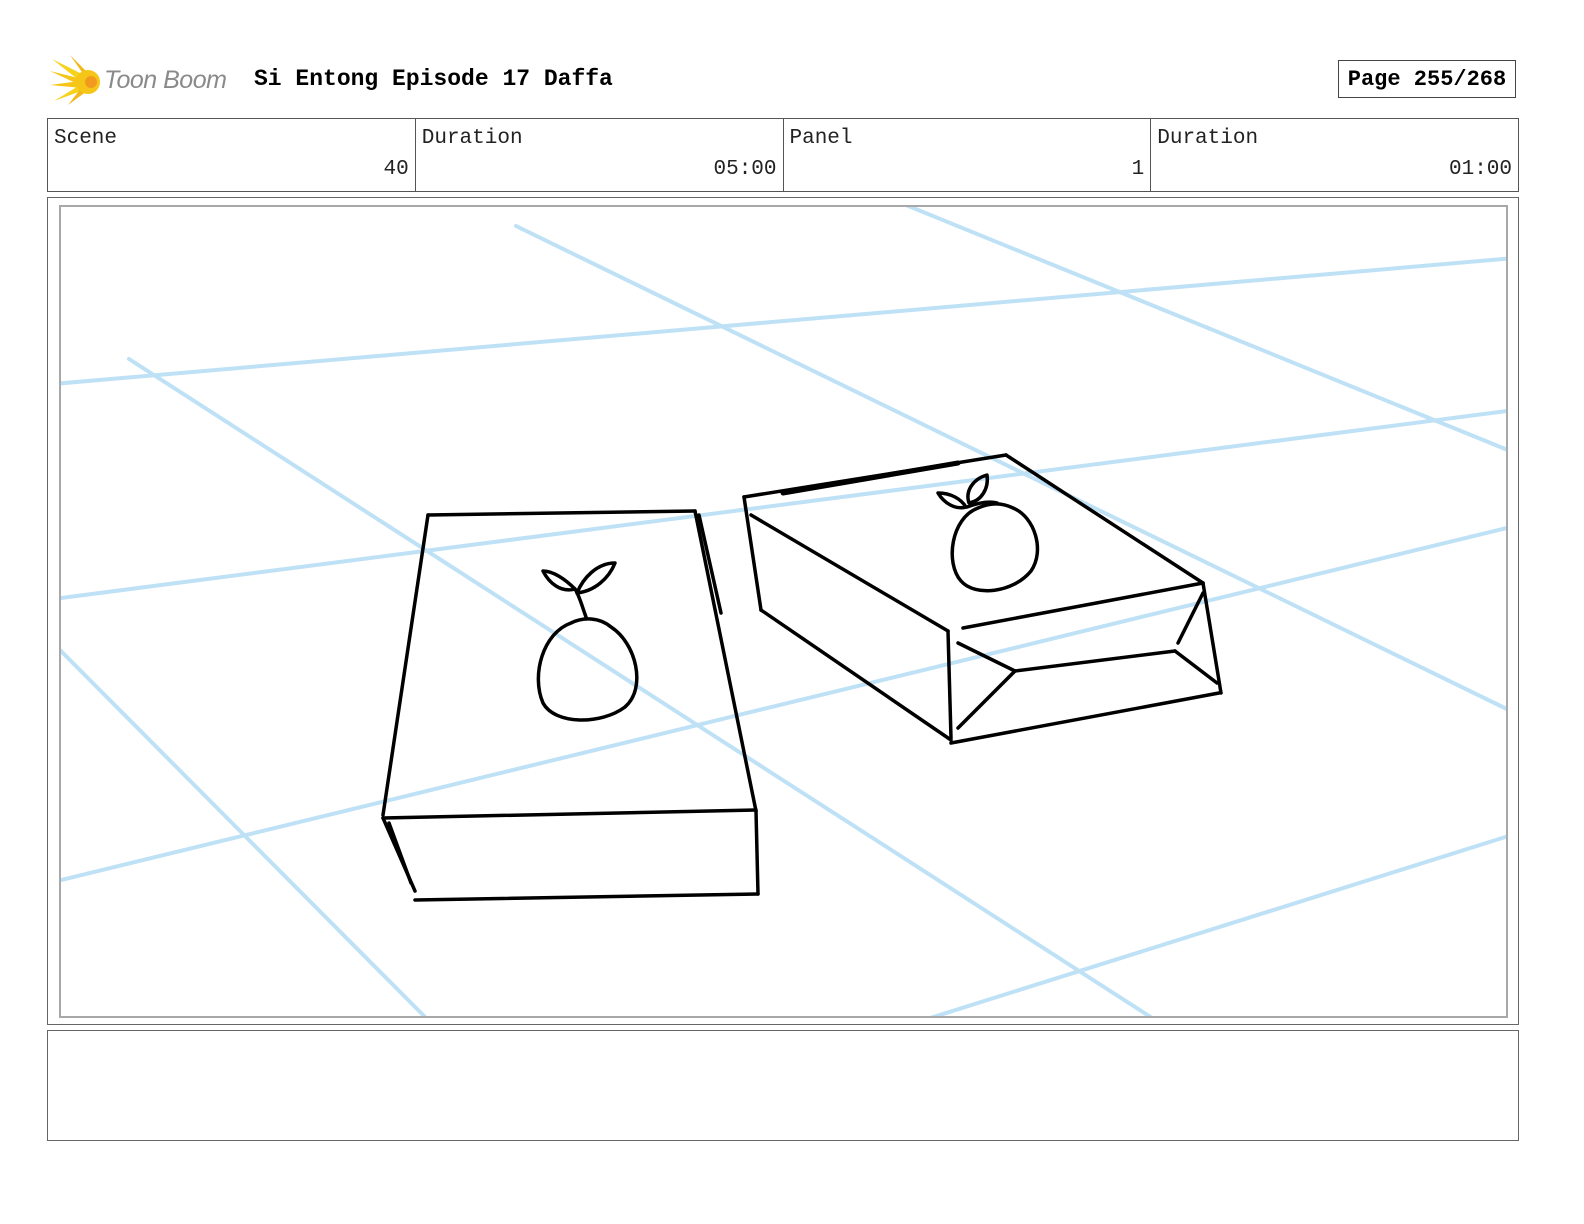  Describe the element at coordinates (86, 138) in the screenshot. I see `scene-label: Scene` at that location.